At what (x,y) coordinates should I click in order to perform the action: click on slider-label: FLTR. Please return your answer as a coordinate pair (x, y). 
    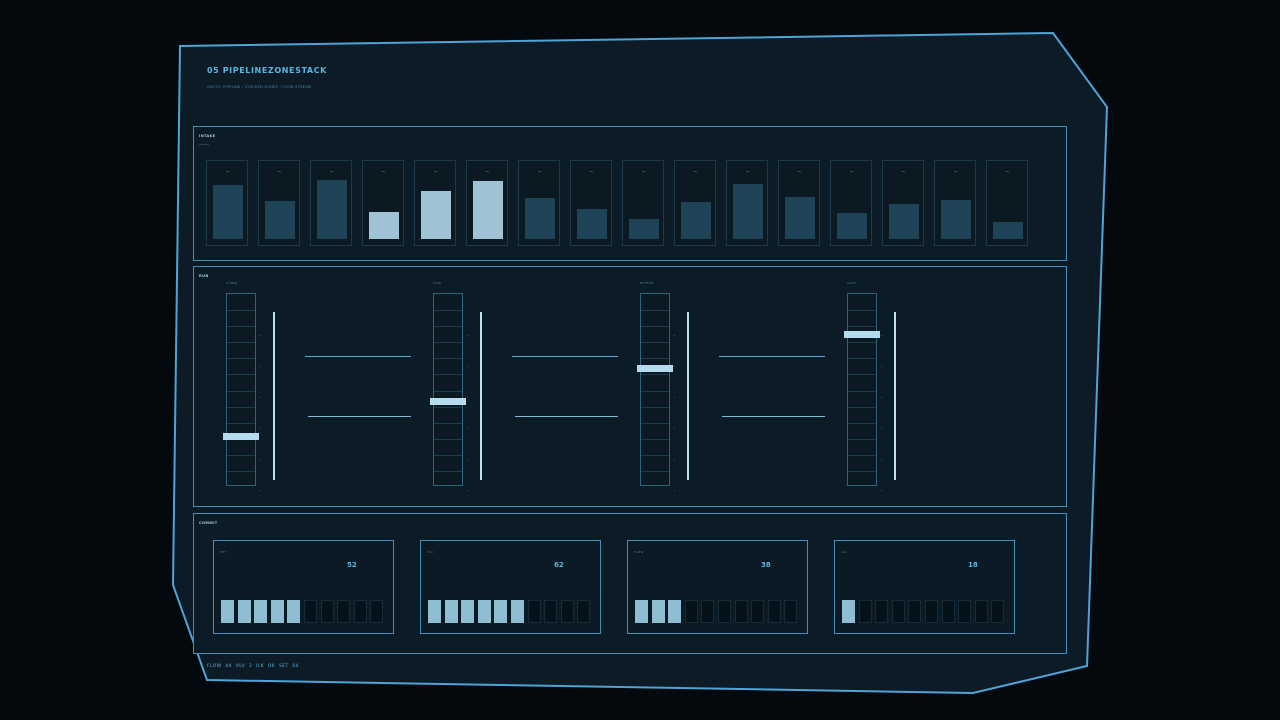
    Looking at the image, I should click on (437, 283).